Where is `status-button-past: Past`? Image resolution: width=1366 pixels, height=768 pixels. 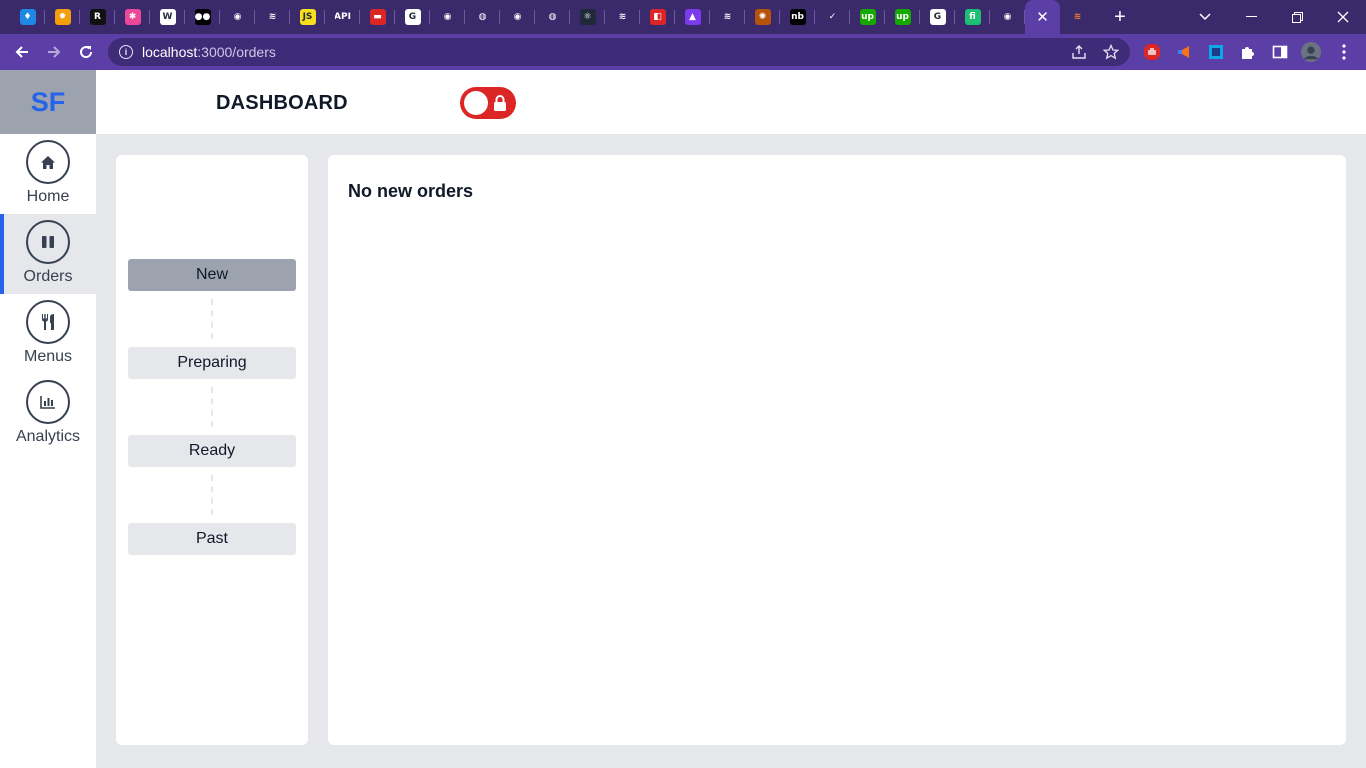 status-button-past: Past is located at coordinates (212, 539).